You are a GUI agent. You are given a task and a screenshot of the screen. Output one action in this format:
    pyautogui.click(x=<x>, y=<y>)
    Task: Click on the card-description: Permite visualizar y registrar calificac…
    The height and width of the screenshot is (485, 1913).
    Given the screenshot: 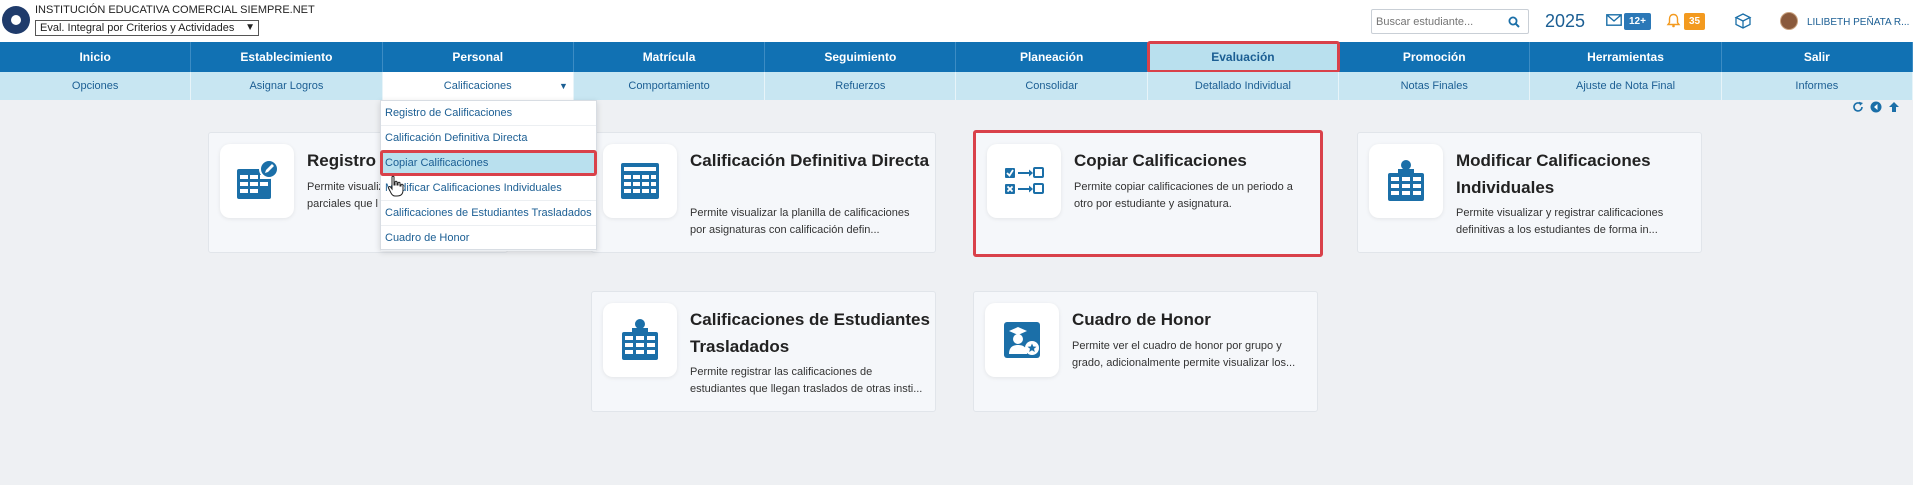 What is the action you would take?
    pyautogui.click(x=1560, y=221)
    